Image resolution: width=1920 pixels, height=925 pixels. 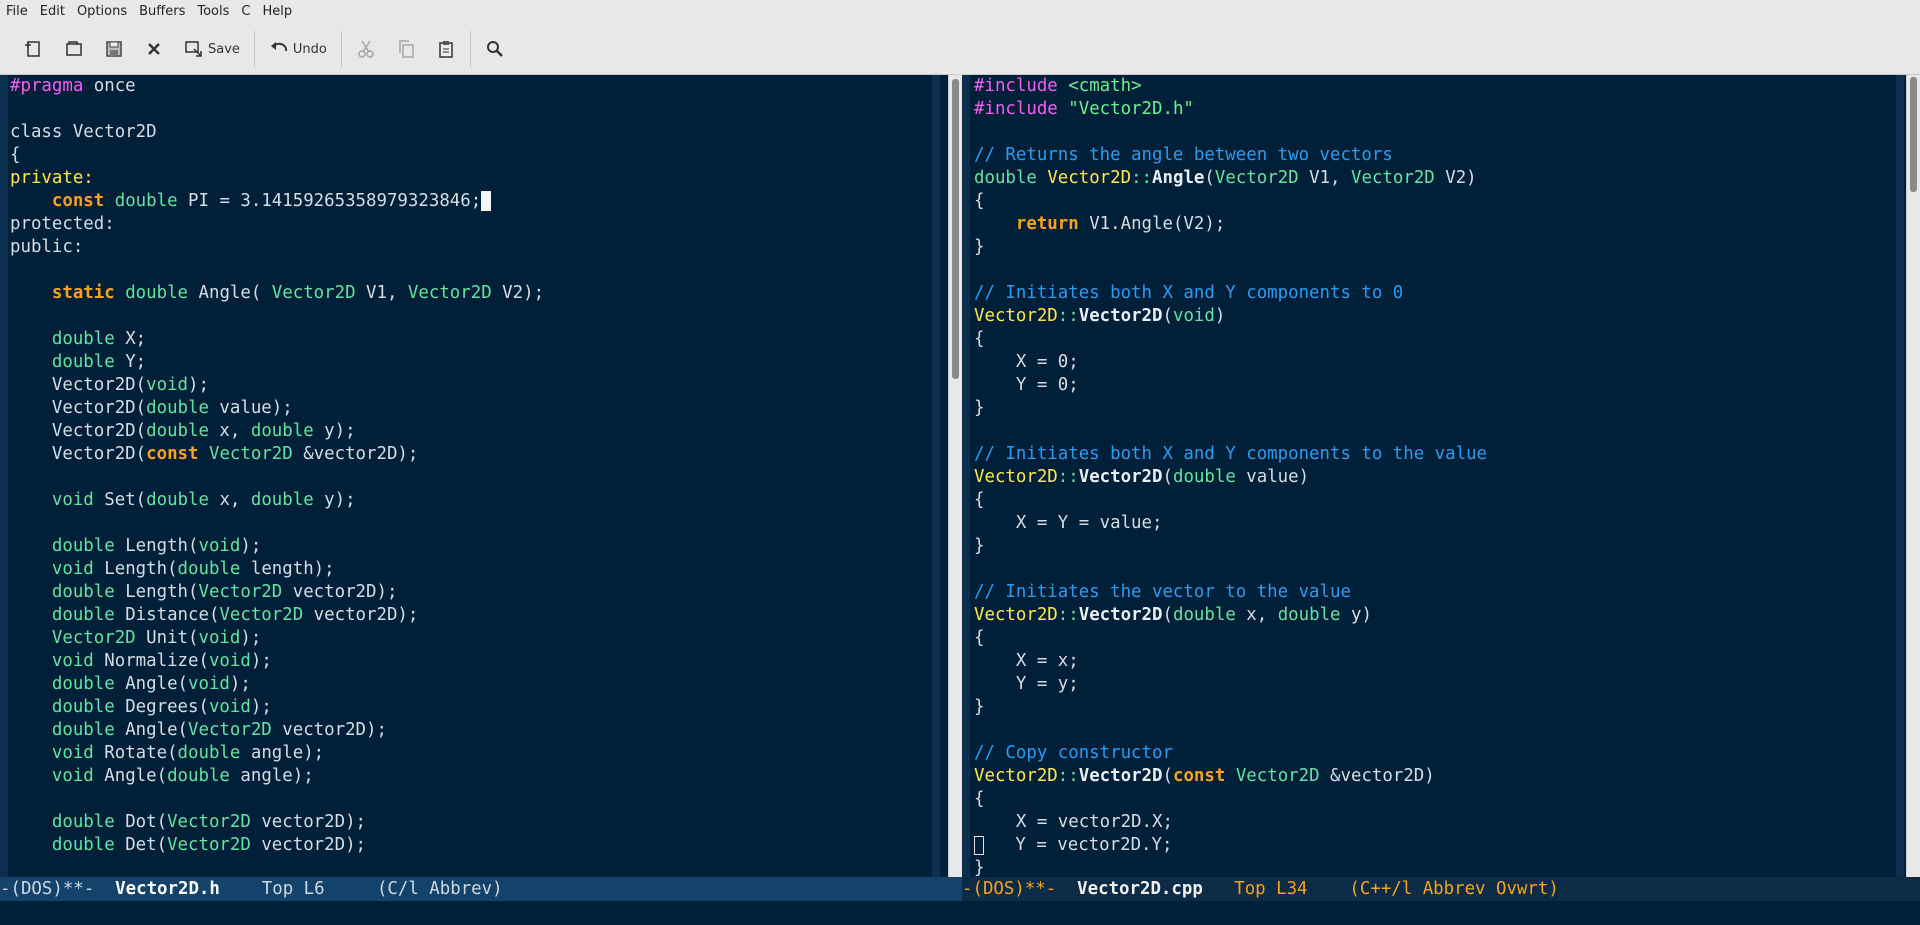 I want to click on code-comment: // Initiates the vector to the value, so click(x=1162, y=592).